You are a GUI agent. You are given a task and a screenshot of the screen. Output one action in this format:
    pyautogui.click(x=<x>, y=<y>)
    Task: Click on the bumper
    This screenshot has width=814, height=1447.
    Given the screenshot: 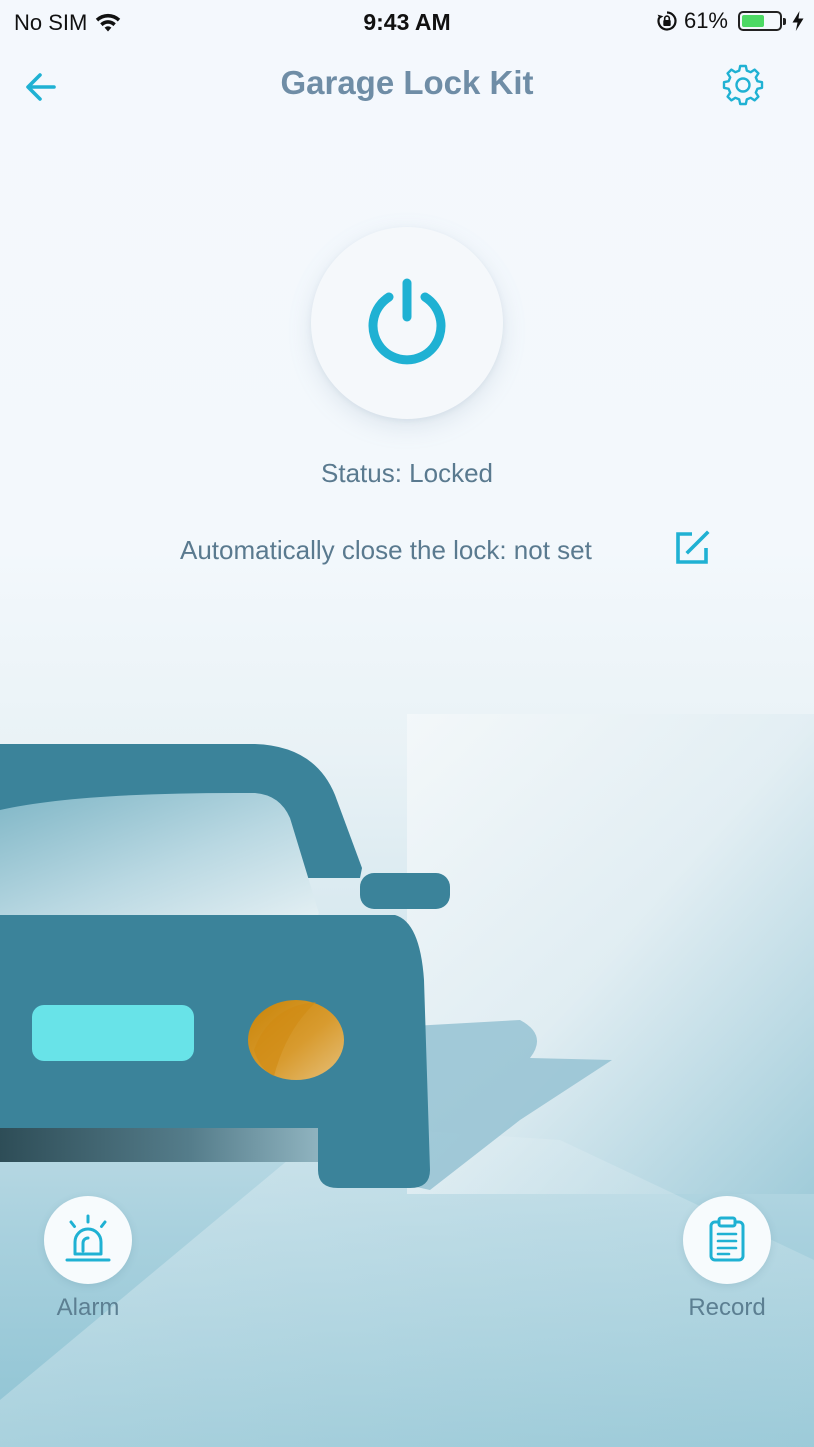 What is the action you would take?
    pyautogui.click(x=159, y=1145)
    